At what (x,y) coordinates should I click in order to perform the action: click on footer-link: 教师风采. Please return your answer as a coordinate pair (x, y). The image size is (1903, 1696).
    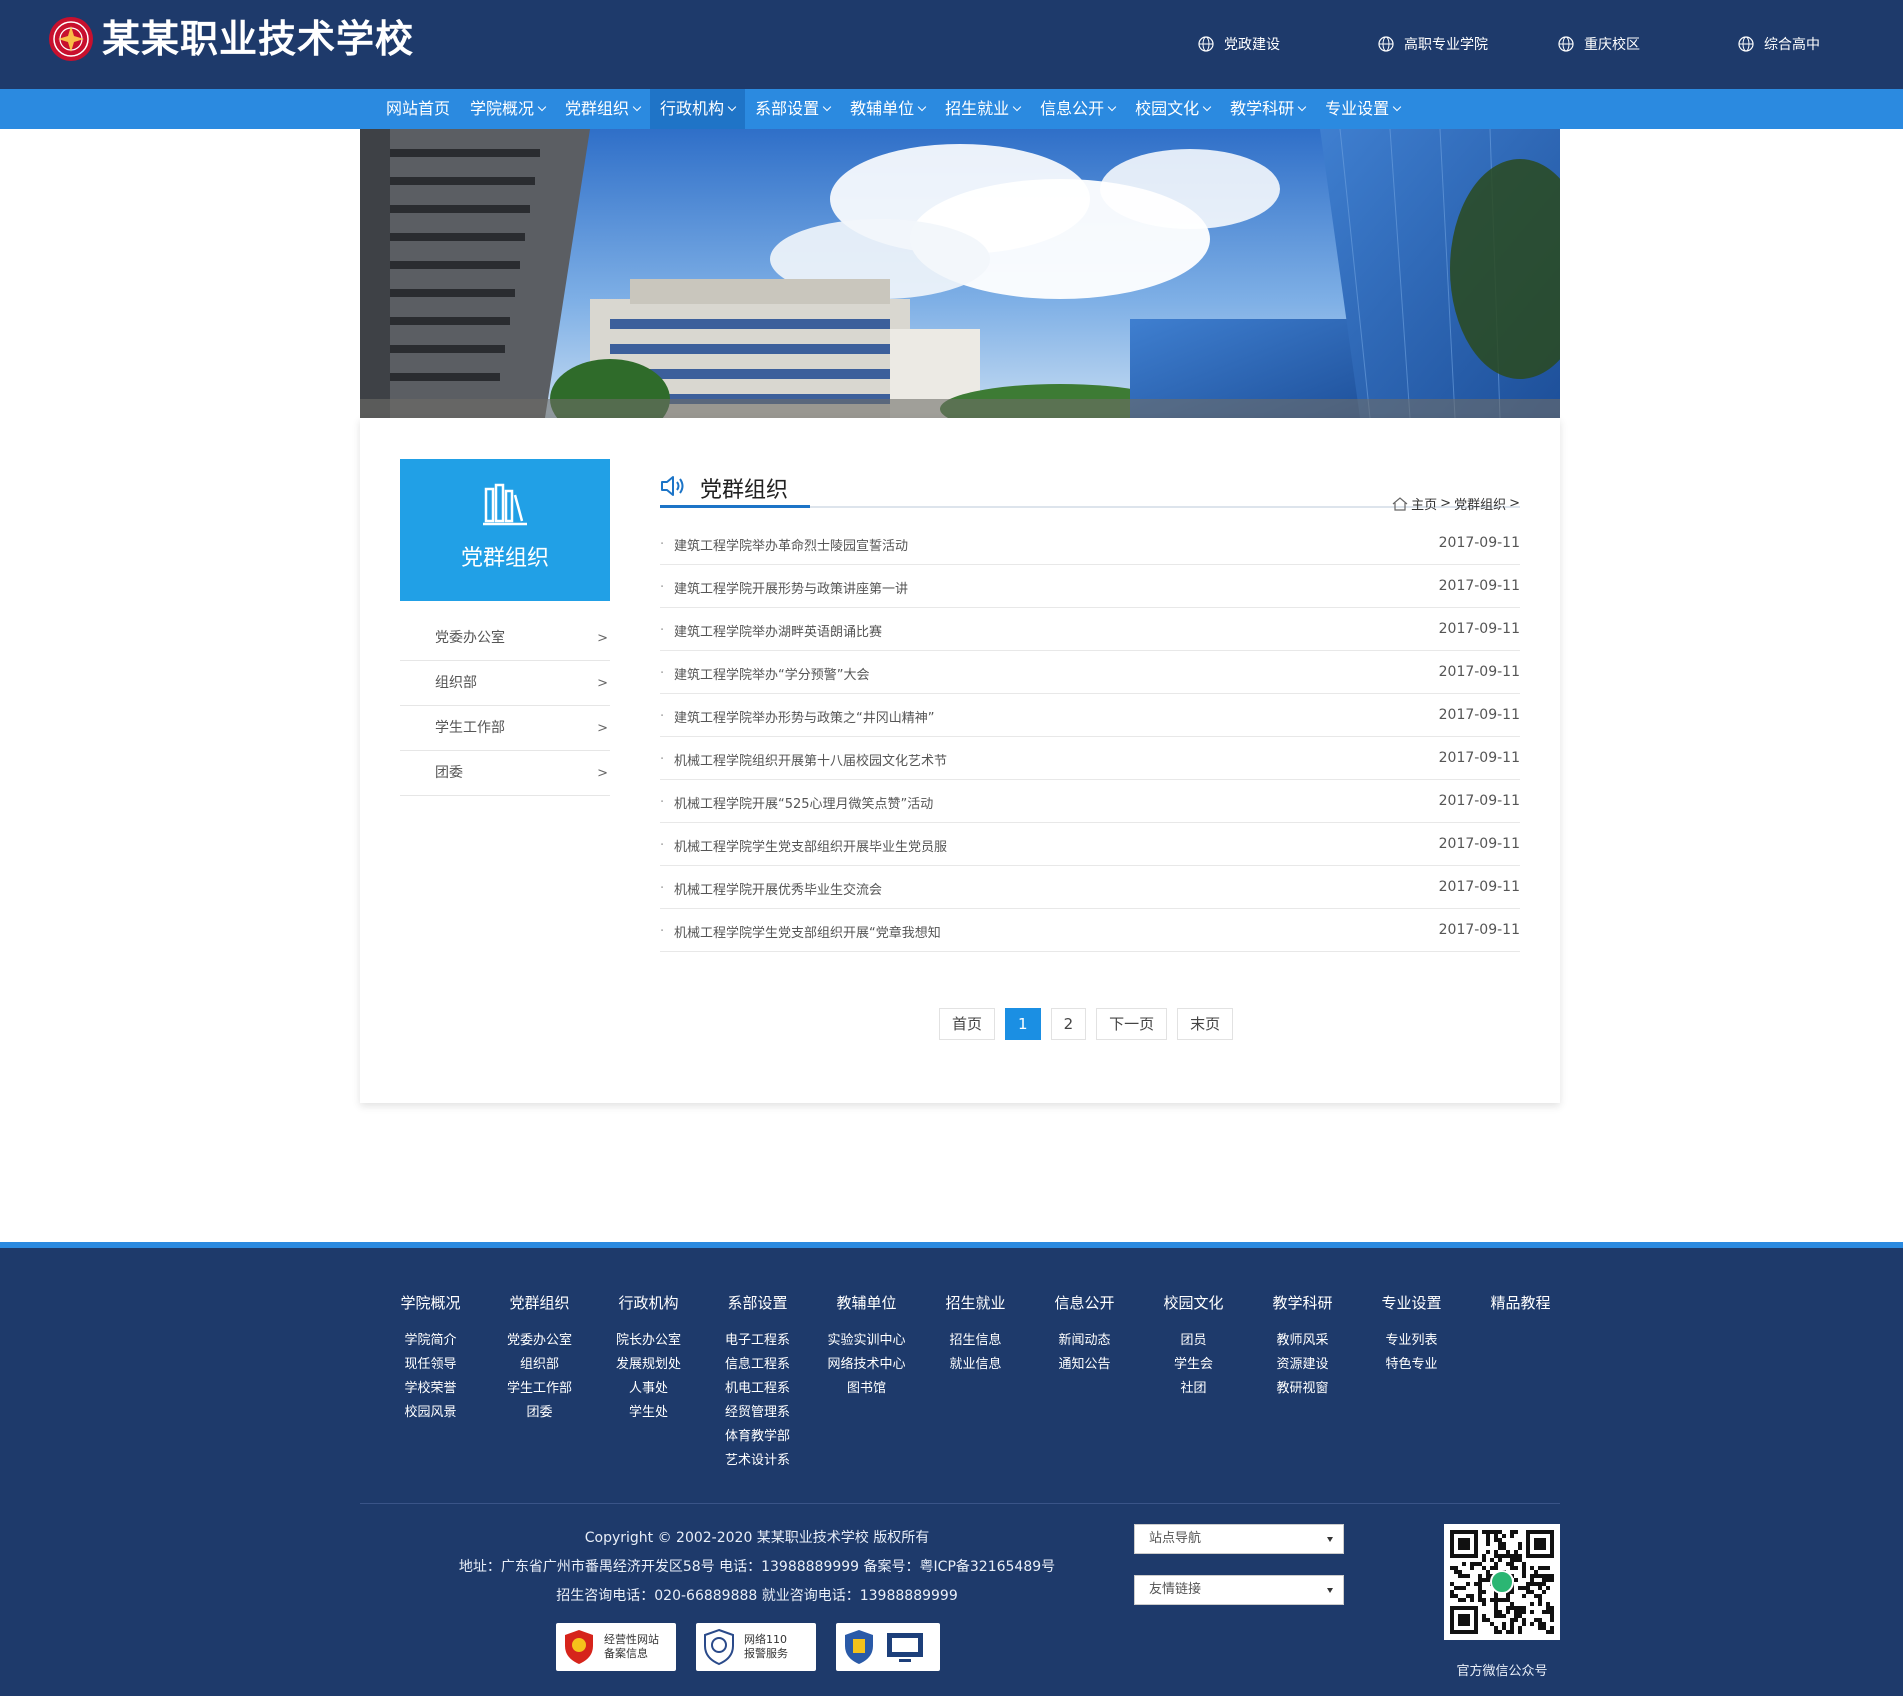
    Looking at the image, I should click on (1302, 1341).